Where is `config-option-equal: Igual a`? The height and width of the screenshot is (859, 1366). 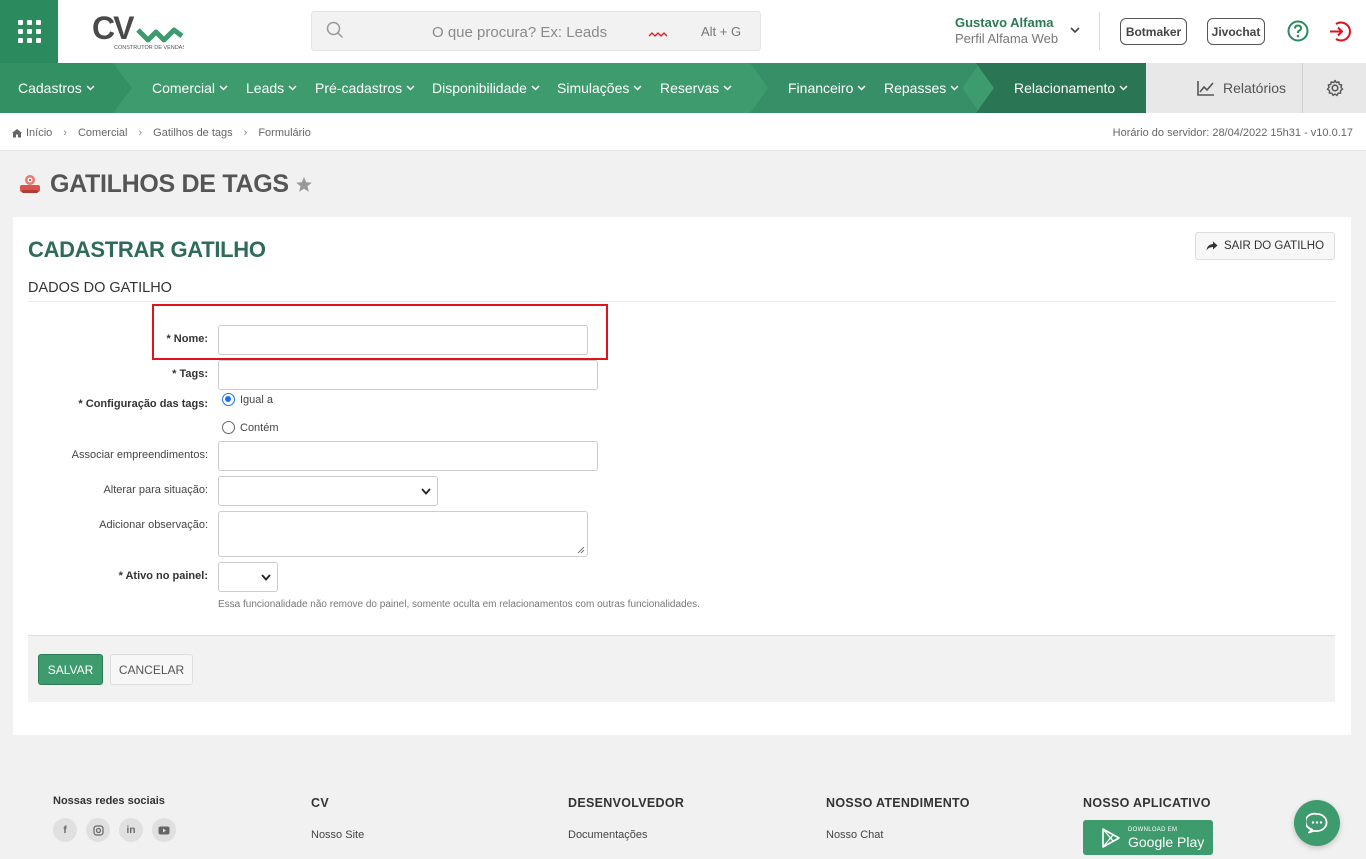
config-option-equal: Igual a is located at coordinates (247, 399).